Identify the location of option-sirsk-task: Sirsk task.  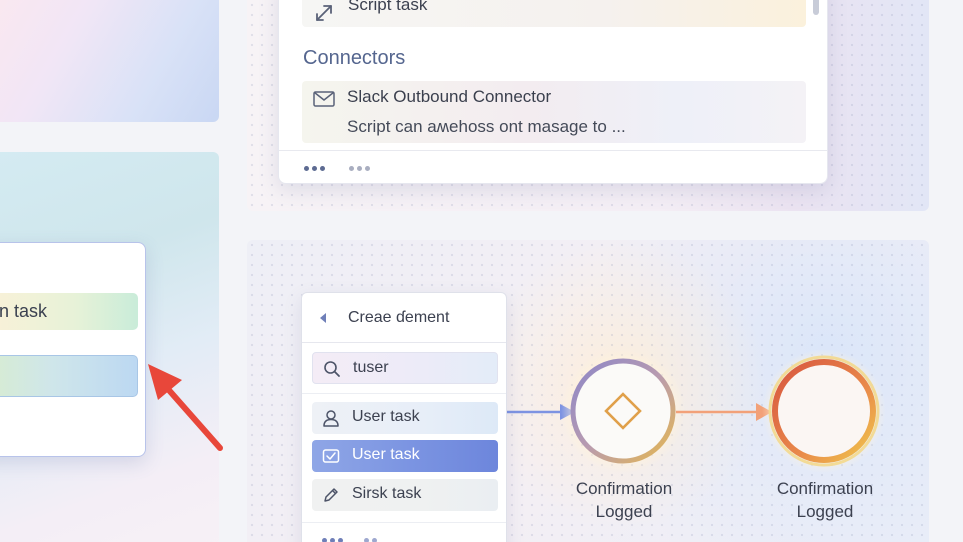
(405, 495).